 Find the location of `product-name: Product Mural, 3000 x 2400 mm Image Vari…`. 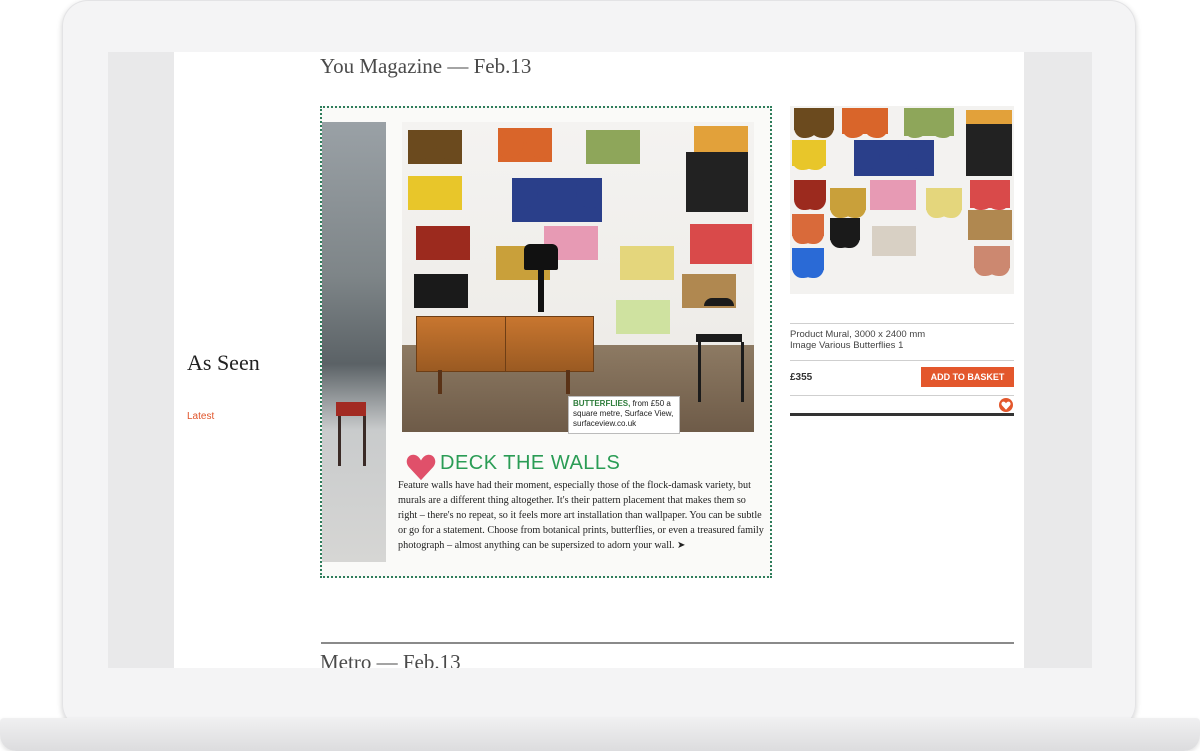

product-name: Product Mural, 3000 x 2400 mm Image Vari… is located at coordinates (902, 340).